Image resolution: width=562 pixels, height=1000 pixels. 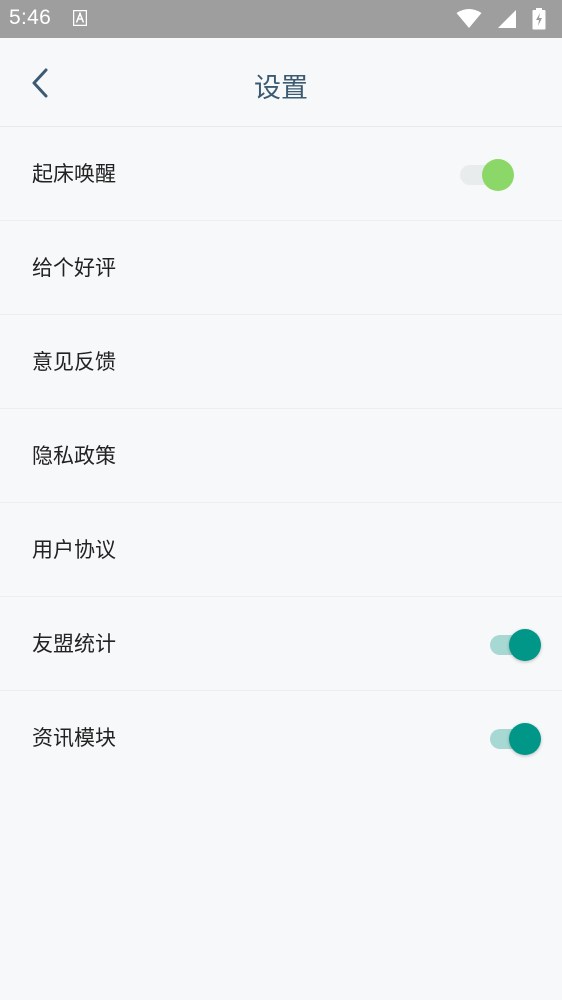 I want to click on battery-charging-icon, so click(x=539, y=19).